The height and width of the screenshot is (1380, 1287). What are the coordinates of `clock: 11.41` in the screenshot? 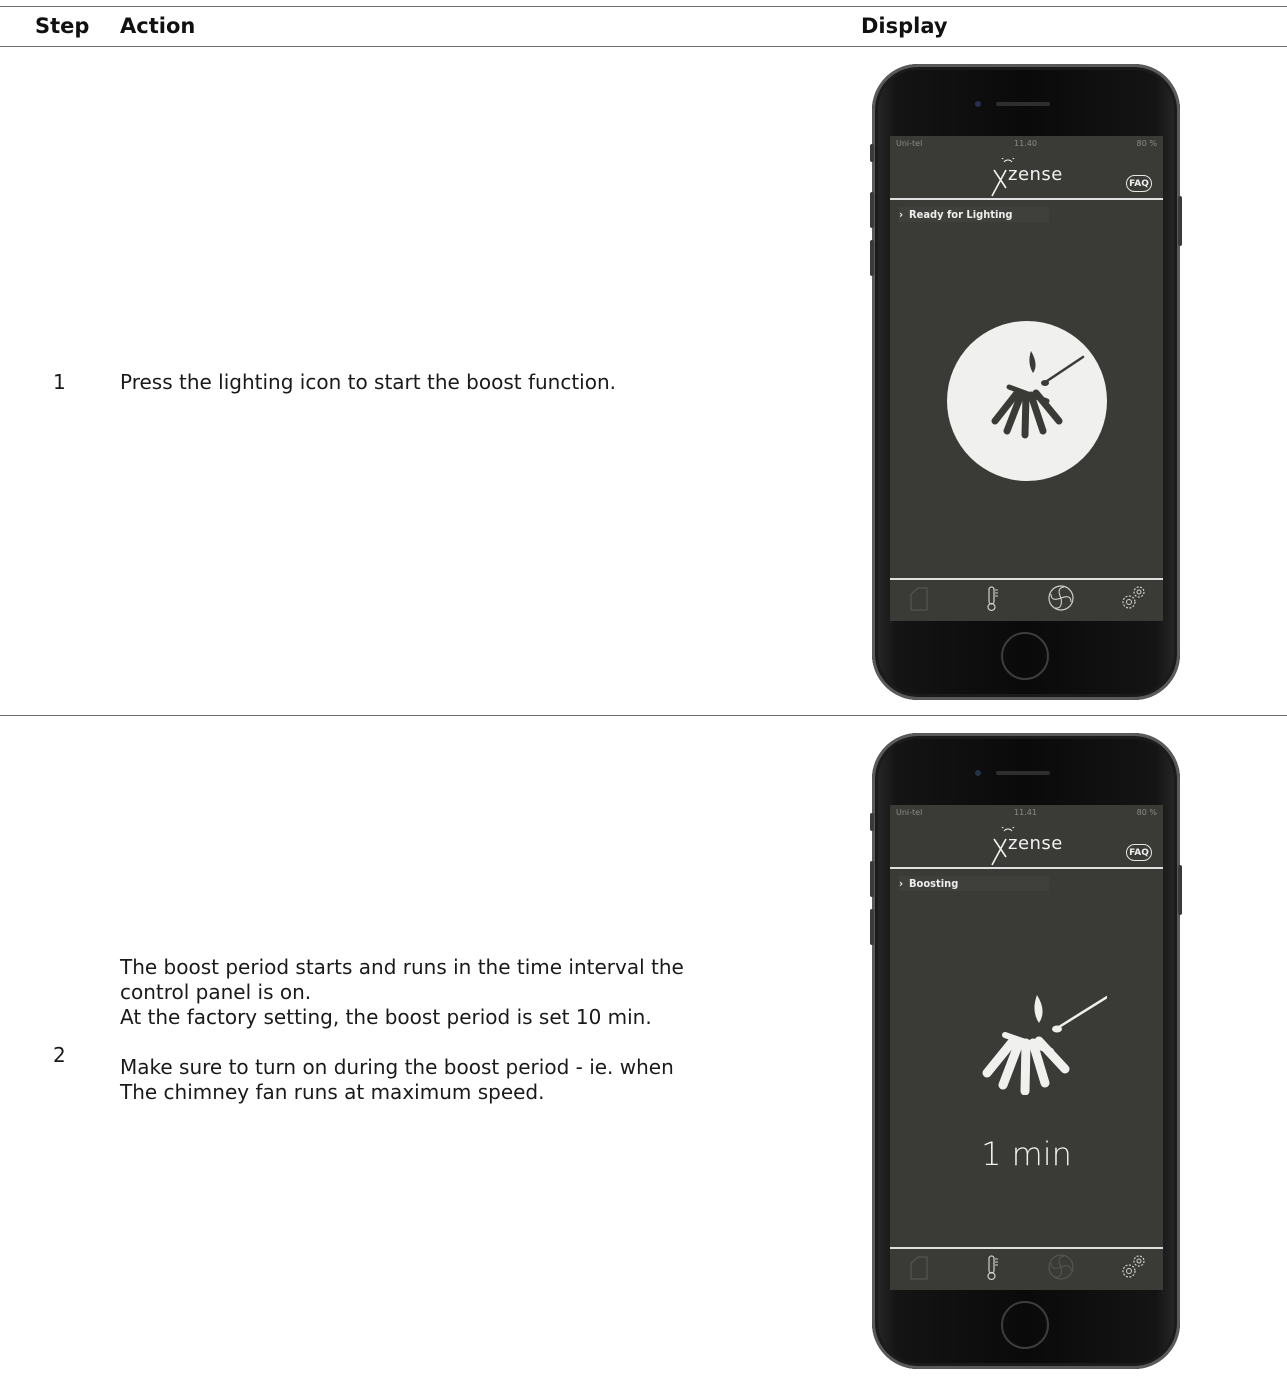 It's located at (1025, 812).